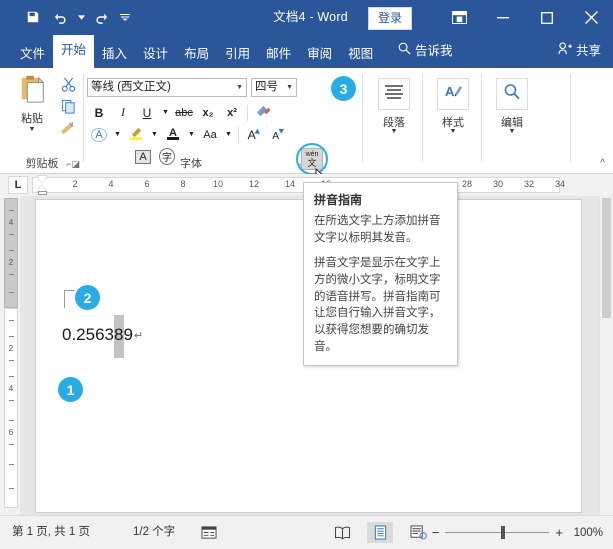 This screenshot has height=549, width=613. I want to click on eraser-icon, so click(263, 113).